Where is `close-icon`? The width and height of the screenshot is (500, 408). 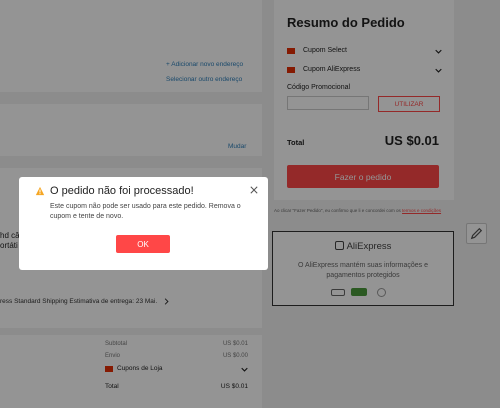
close-icon is located at coordinates (254, 190).